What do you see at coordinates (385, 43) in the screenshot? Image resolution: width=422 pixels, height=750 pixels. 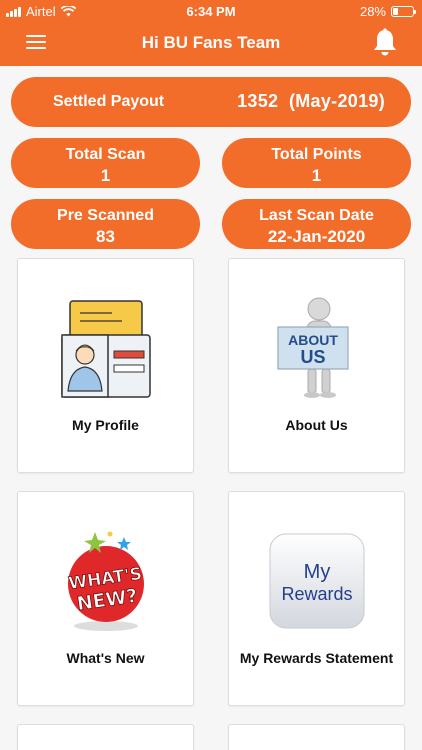 I see `bell-icon` at bounding box center [385, 43].